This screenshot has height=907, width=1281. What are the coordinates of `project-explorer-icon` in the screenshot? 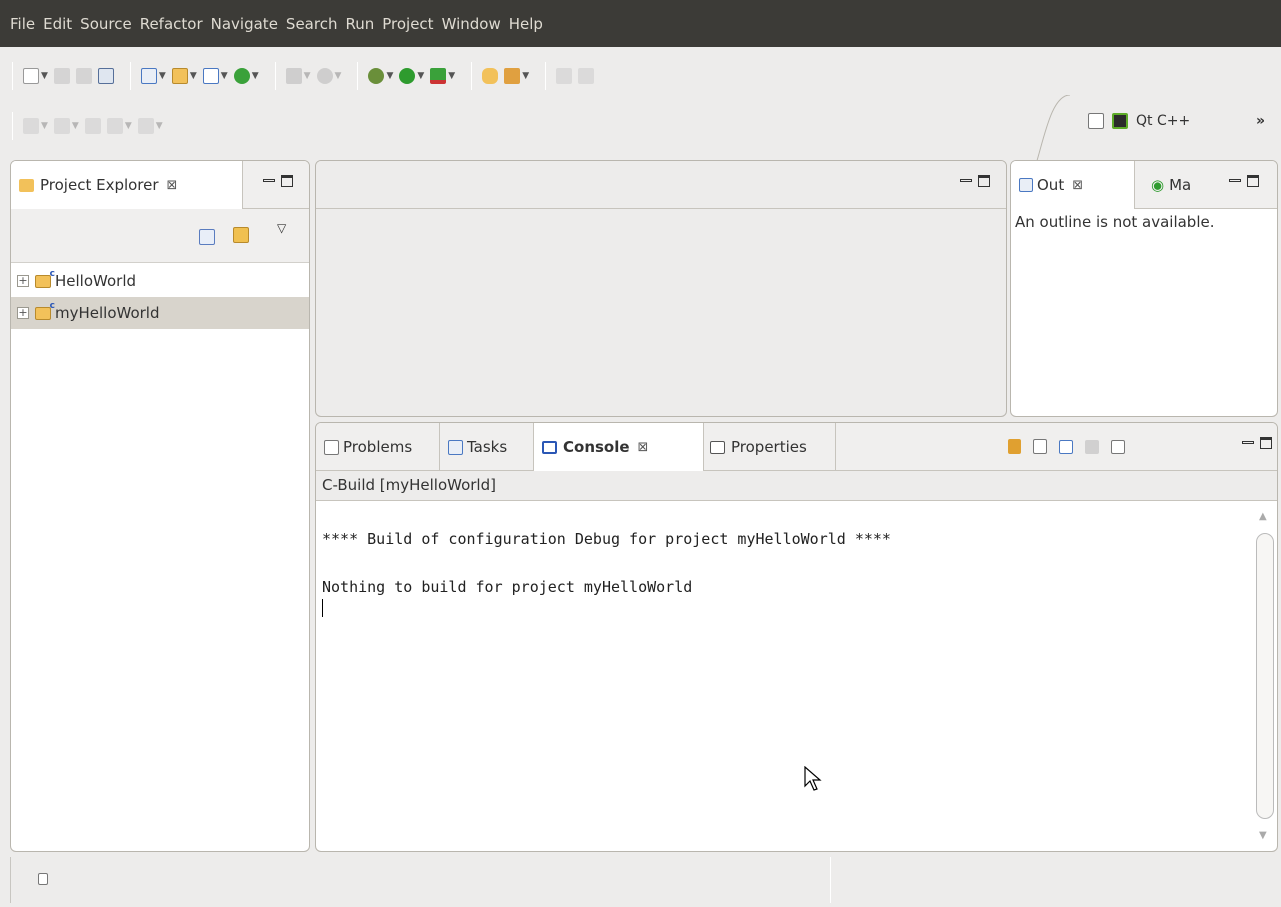 It's located at (26, 185).